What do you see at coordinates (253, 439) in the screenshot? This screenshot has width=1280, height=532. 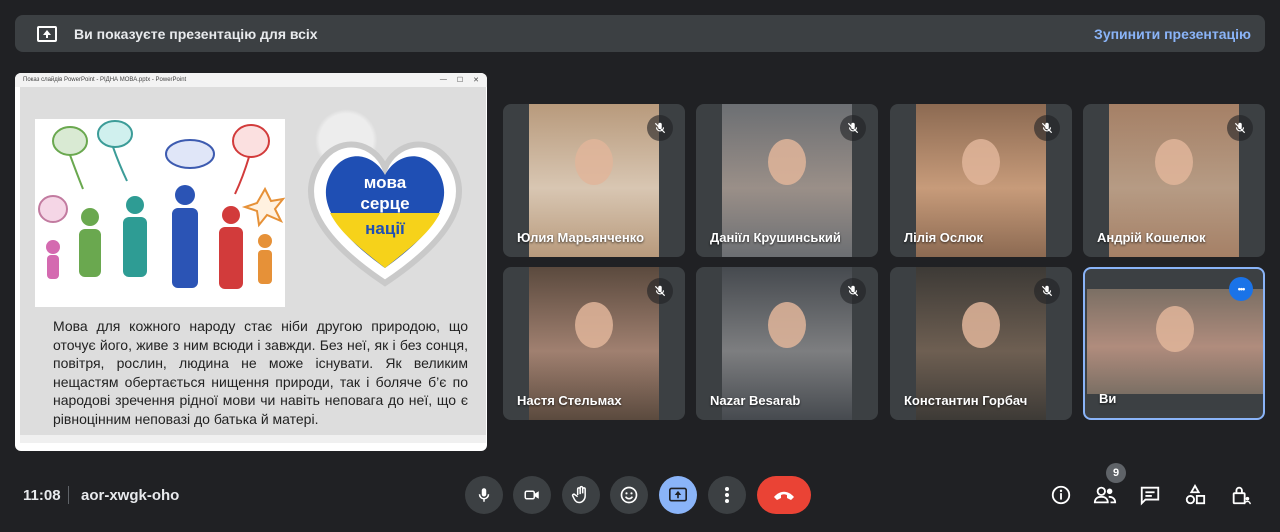 I see `powerpoint-statusbar` at bounding box center [253, 439].